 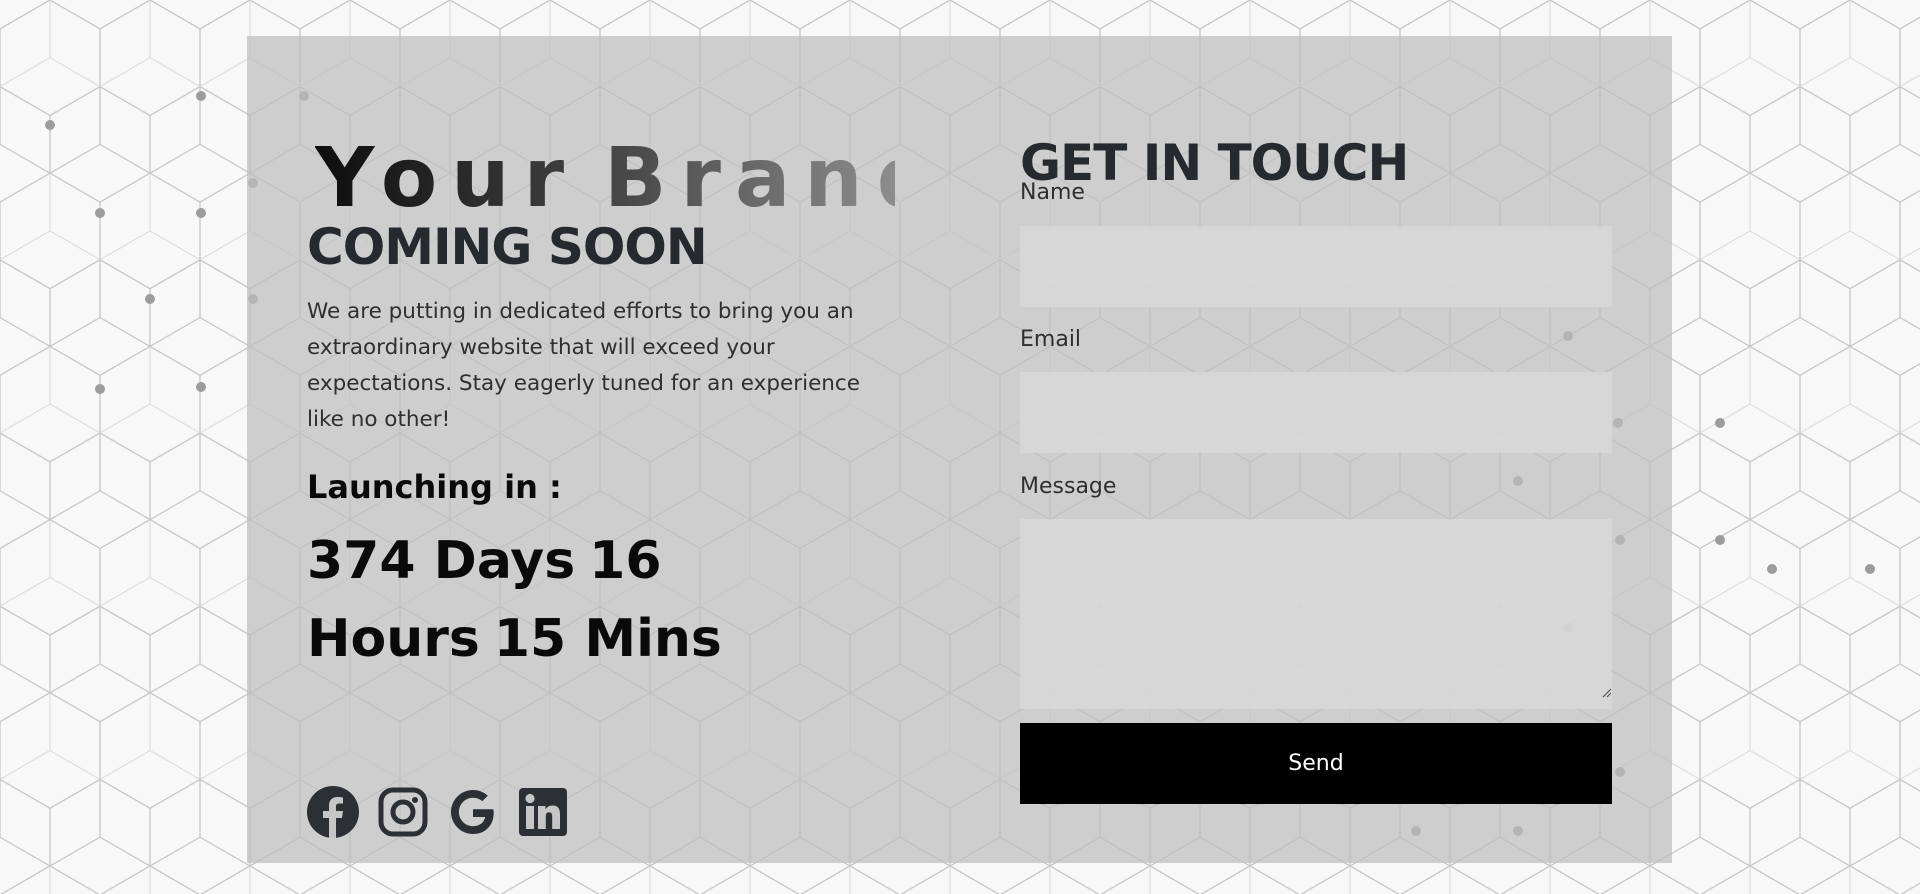 What do you see at coordinates (1316, 763) in the screenshot?
I see `send-button: Send` at bounding box center [1316, 763].